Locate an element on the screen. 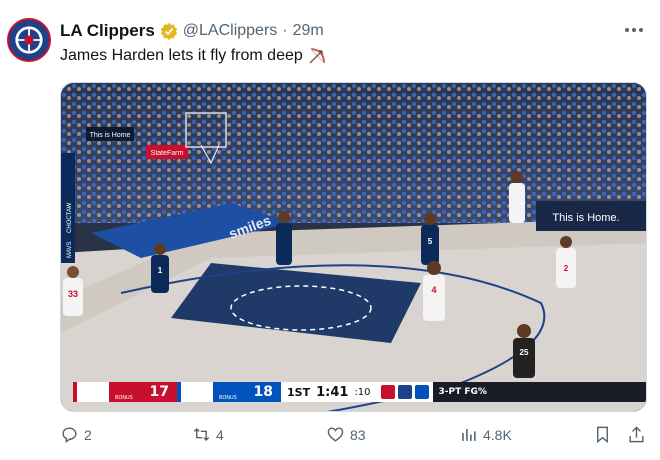 The width and height of the screenshot is (660, 460). view-count: 4.8K is located at coordinates (497, 434).